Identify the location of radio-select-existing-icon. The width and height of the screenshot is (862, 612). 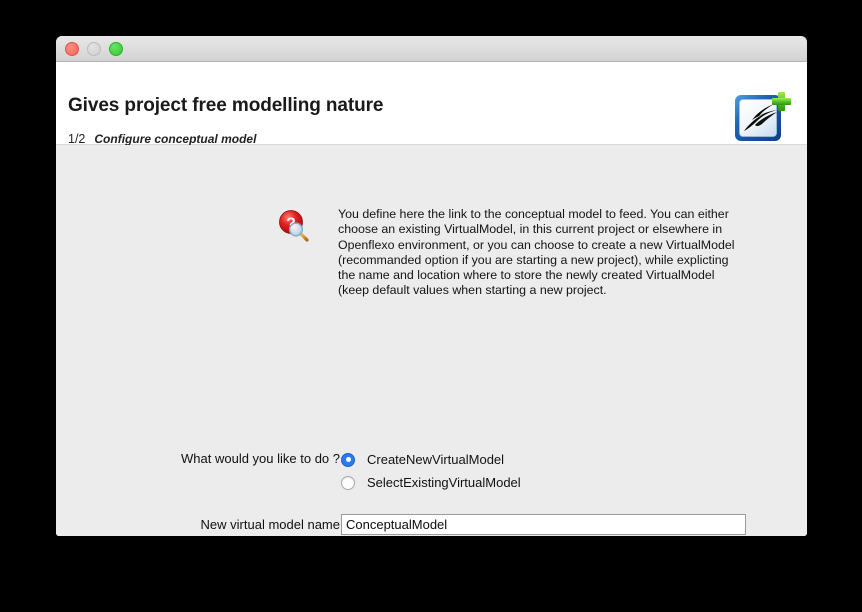
(348, 482).